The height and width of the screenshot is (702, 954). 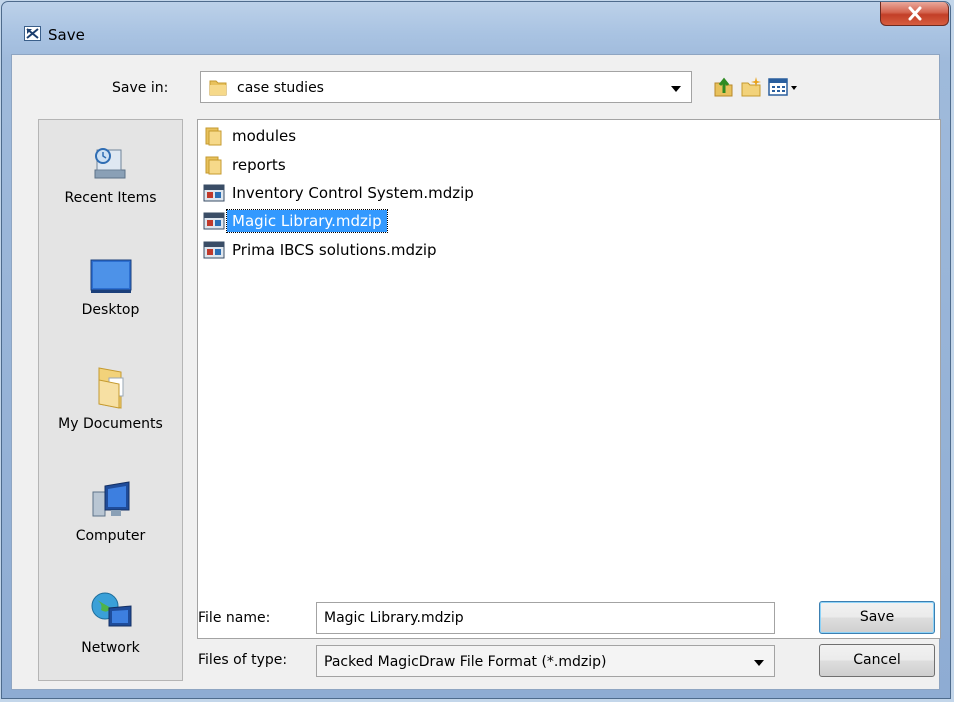 I want to click on place-recent-items: Recent Items, so click(x=110, y=176).